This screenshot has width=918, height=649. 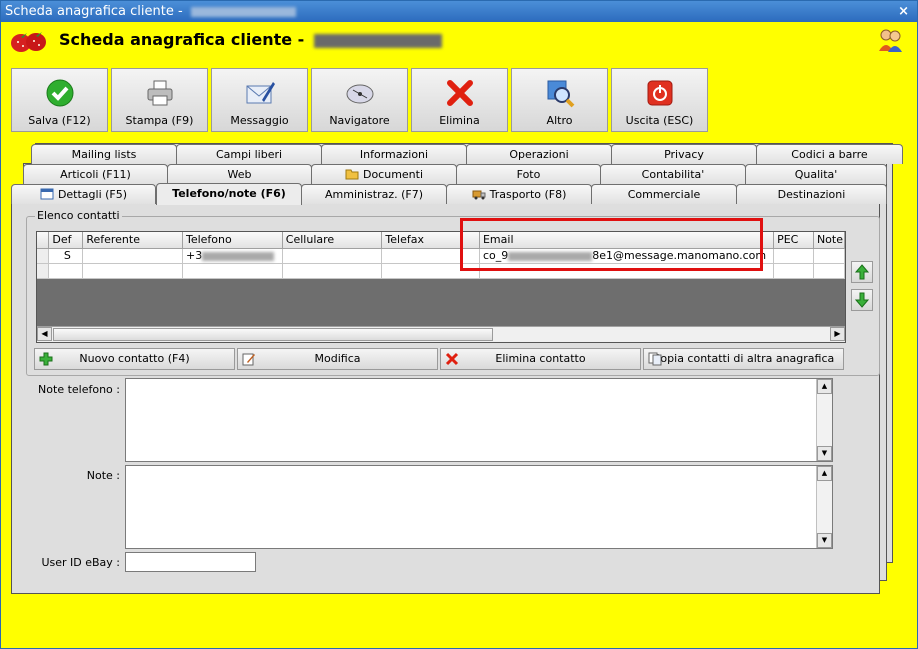 I want to click on arrow-up-icon, so click(x=862, y=272).